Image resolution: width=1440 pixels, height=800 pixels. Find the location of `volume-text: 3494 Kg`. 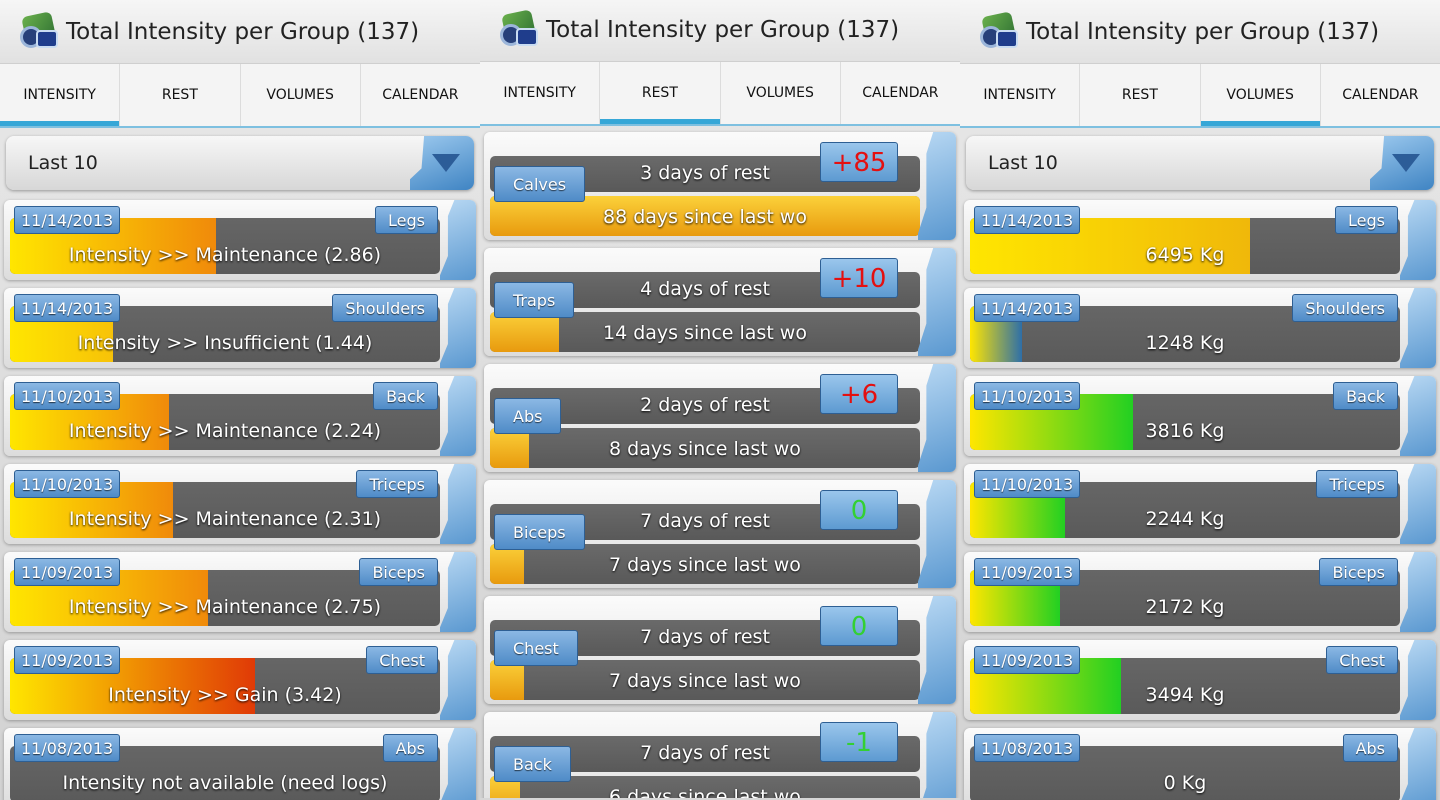

volume-text: 3494 Kg is located at coordinates (1185, 695).